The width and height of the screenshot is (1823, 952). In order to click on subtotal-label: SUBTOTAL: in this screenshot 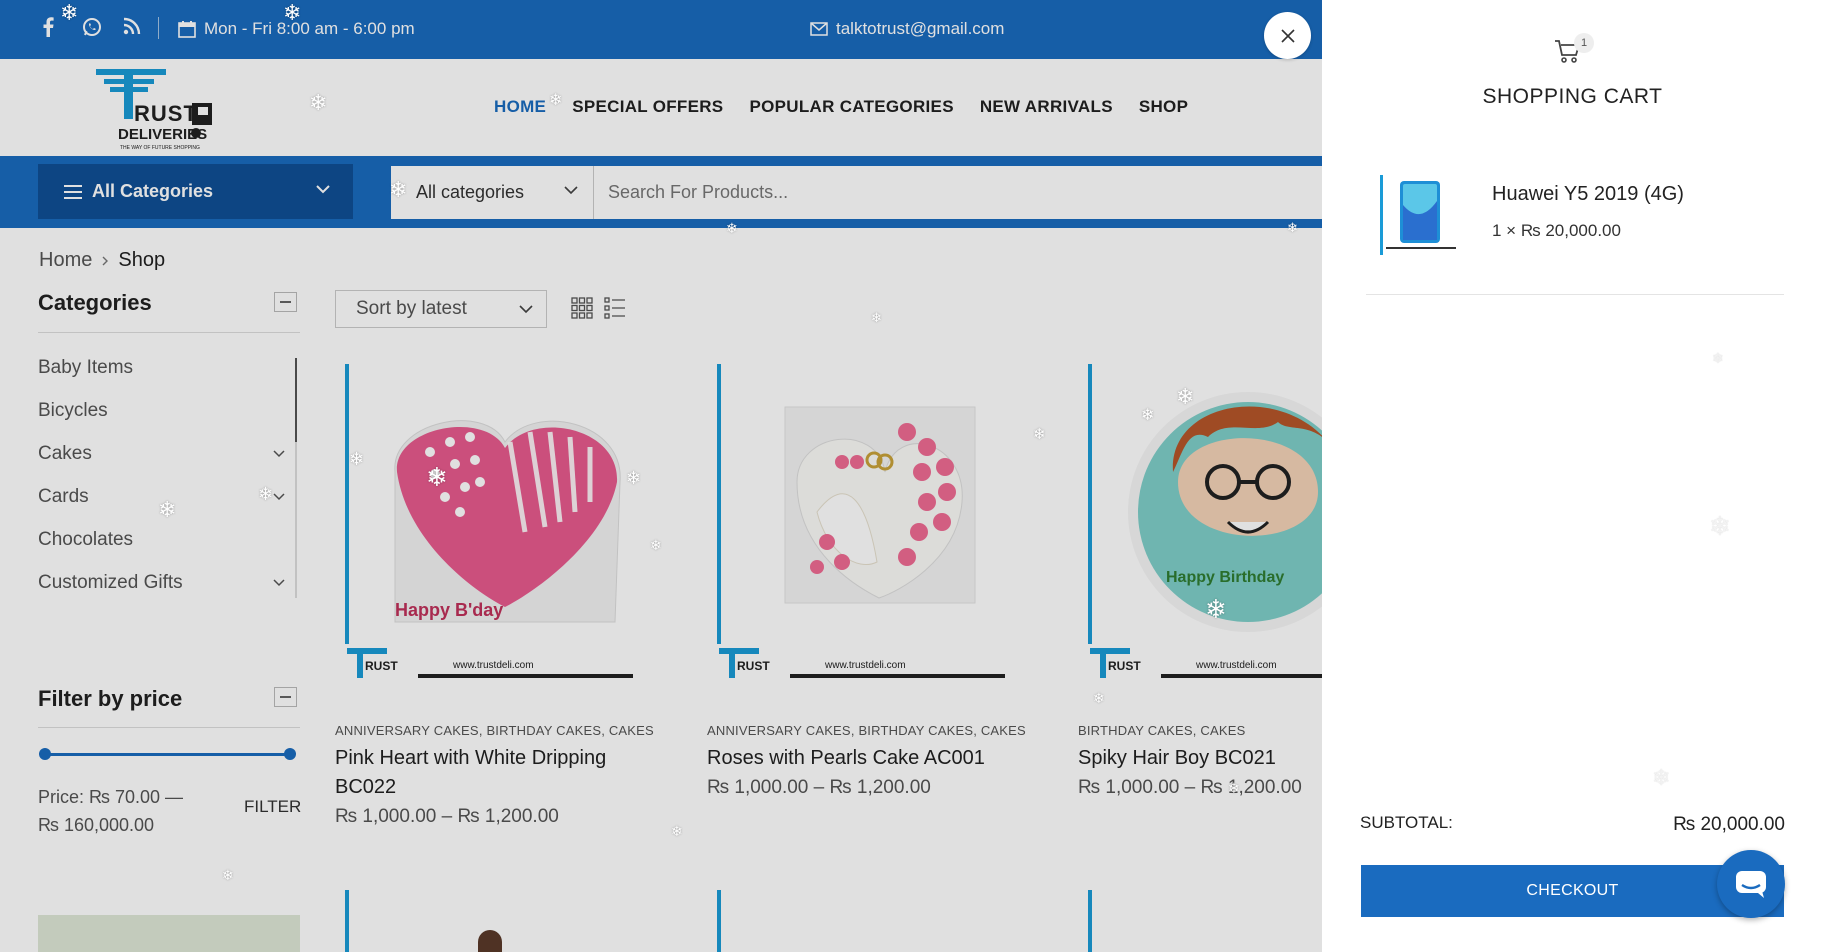, I will do `click(1406, 822)`.